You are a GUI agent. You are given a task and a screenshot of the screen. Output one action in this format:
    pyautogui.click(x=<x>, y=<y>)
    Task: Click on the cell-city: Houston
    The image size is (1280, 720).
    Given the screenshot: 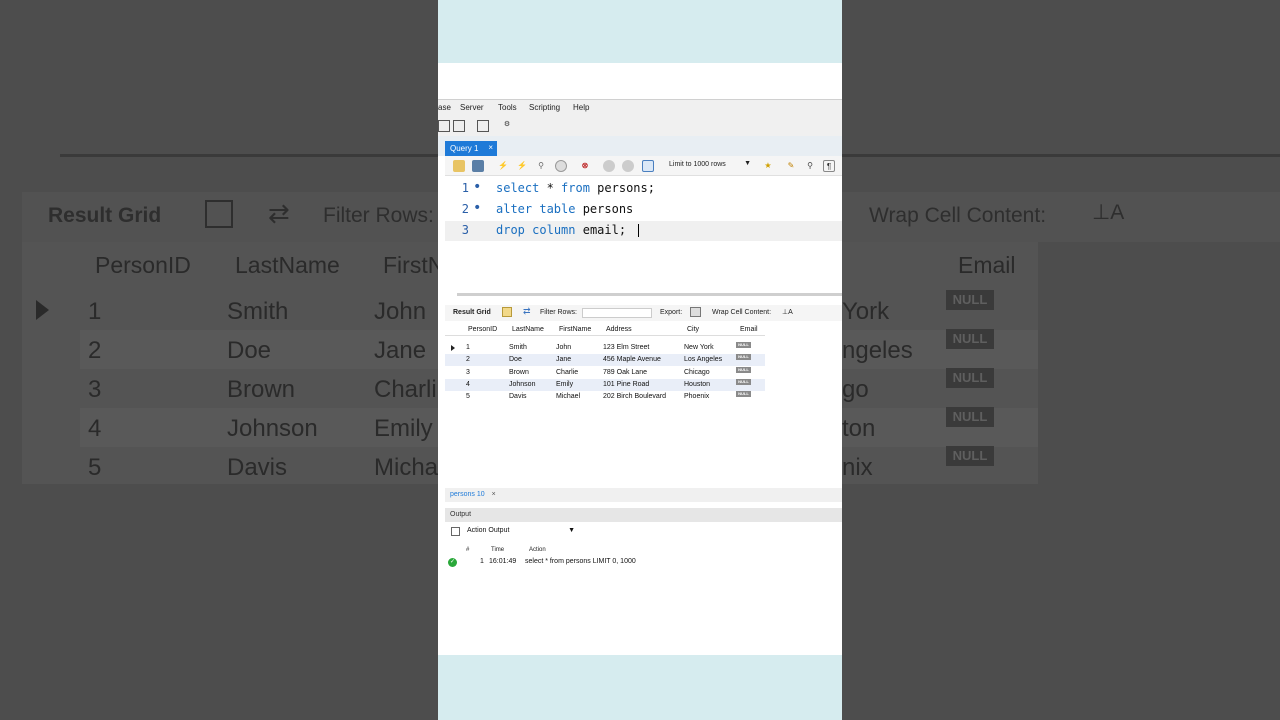 What is the action you would take?
    pyautogui.click(x=697, y=384)
    